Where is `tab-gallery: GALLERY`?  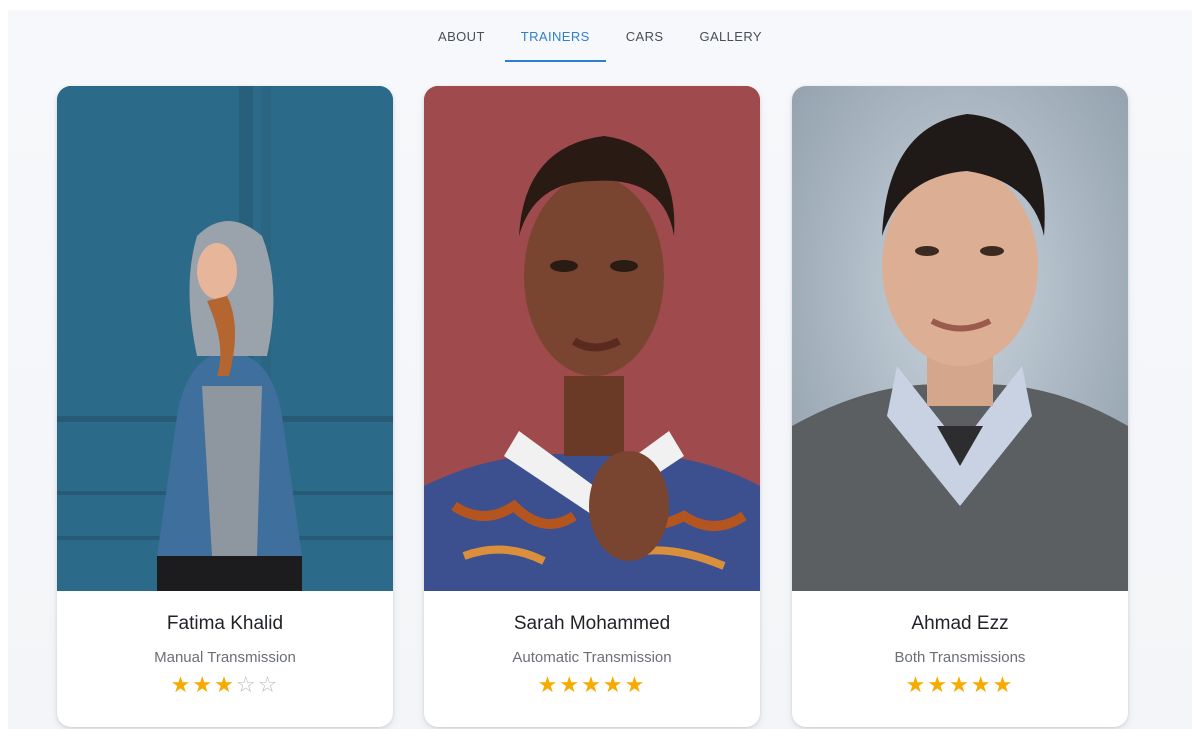 tab-gallery: GALLERY is located at coordinates (730, 36).